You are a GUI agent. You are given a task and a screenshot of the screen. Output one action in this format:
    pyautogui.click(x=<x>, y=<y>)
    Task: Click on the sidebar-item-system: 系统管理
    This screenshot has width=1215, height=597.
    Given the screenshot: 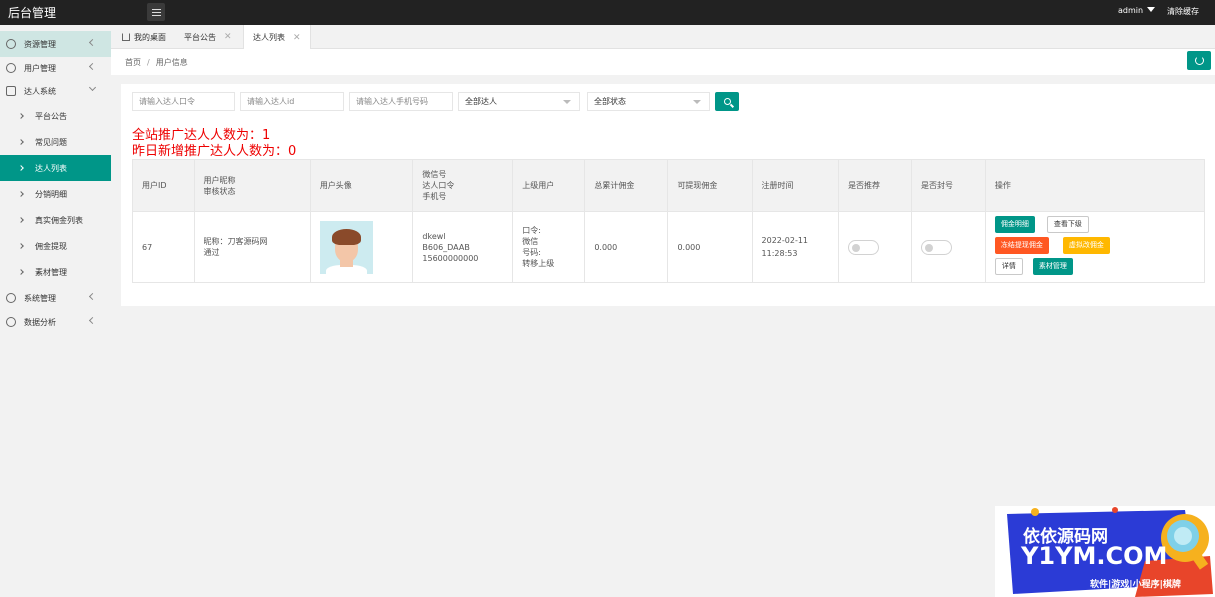 What is the action you would take?
    pyautogui.click(x=55, y=298)
    